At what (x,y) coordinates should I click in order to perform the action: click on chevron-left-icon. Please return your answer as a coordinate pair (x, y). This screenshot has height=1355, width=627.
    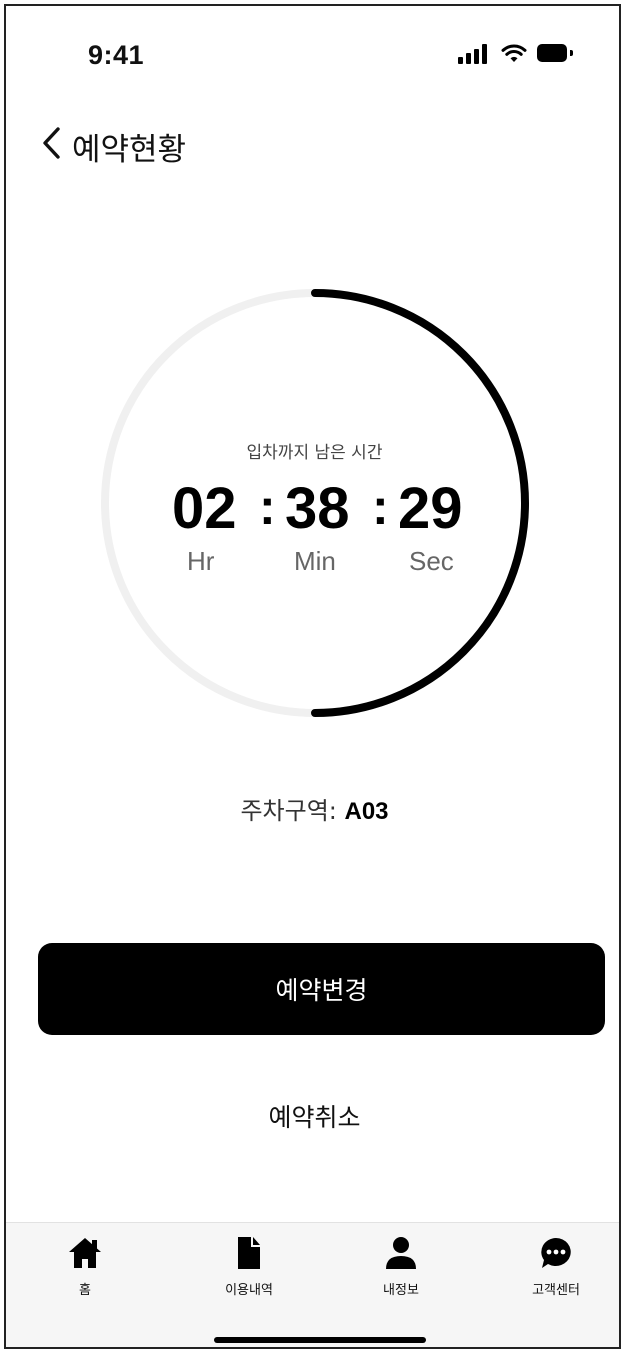
    Looking at the image, I should click on (51, 143).